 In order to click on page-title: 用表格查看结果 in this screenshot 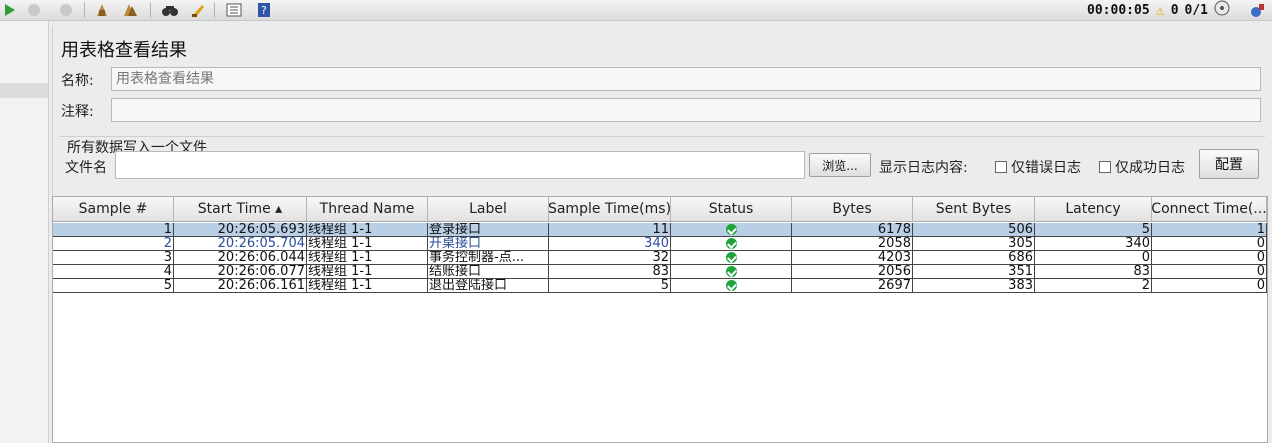, I will do `click(124, 50)`.